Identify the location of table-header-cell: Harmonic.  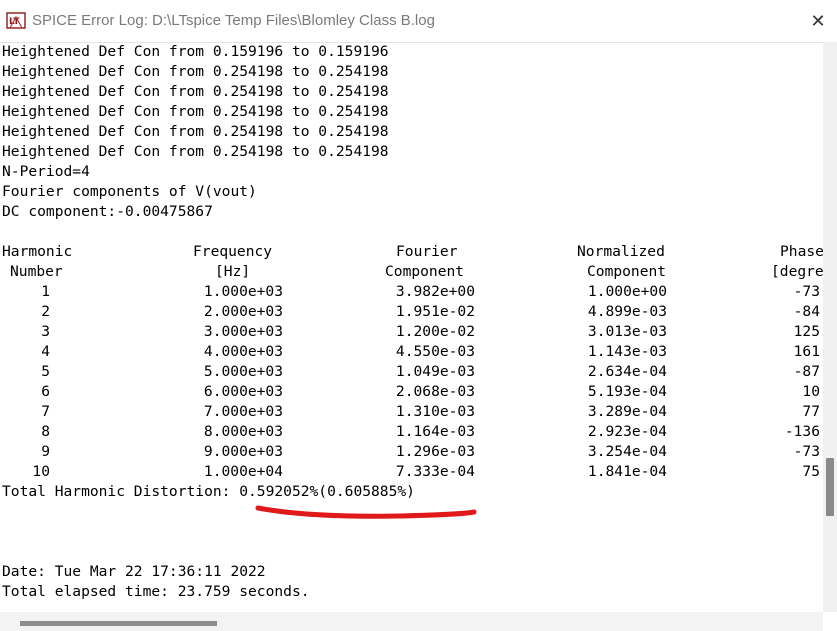
(37, 251).